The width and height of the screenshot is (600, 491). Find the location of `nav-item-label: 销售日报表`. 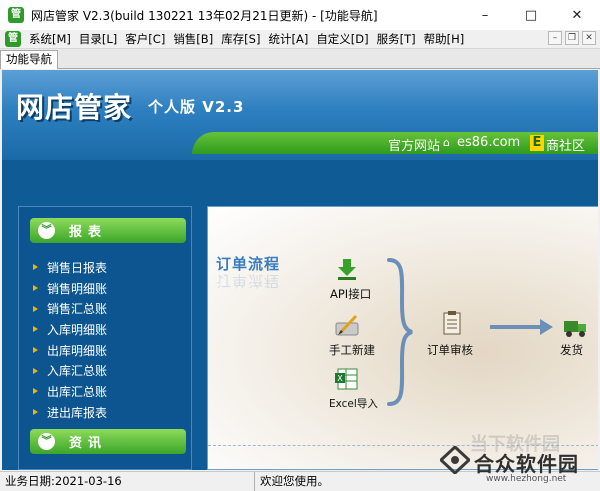

nav-item-label: 销售日报表 is located at coordinates (77, 267).